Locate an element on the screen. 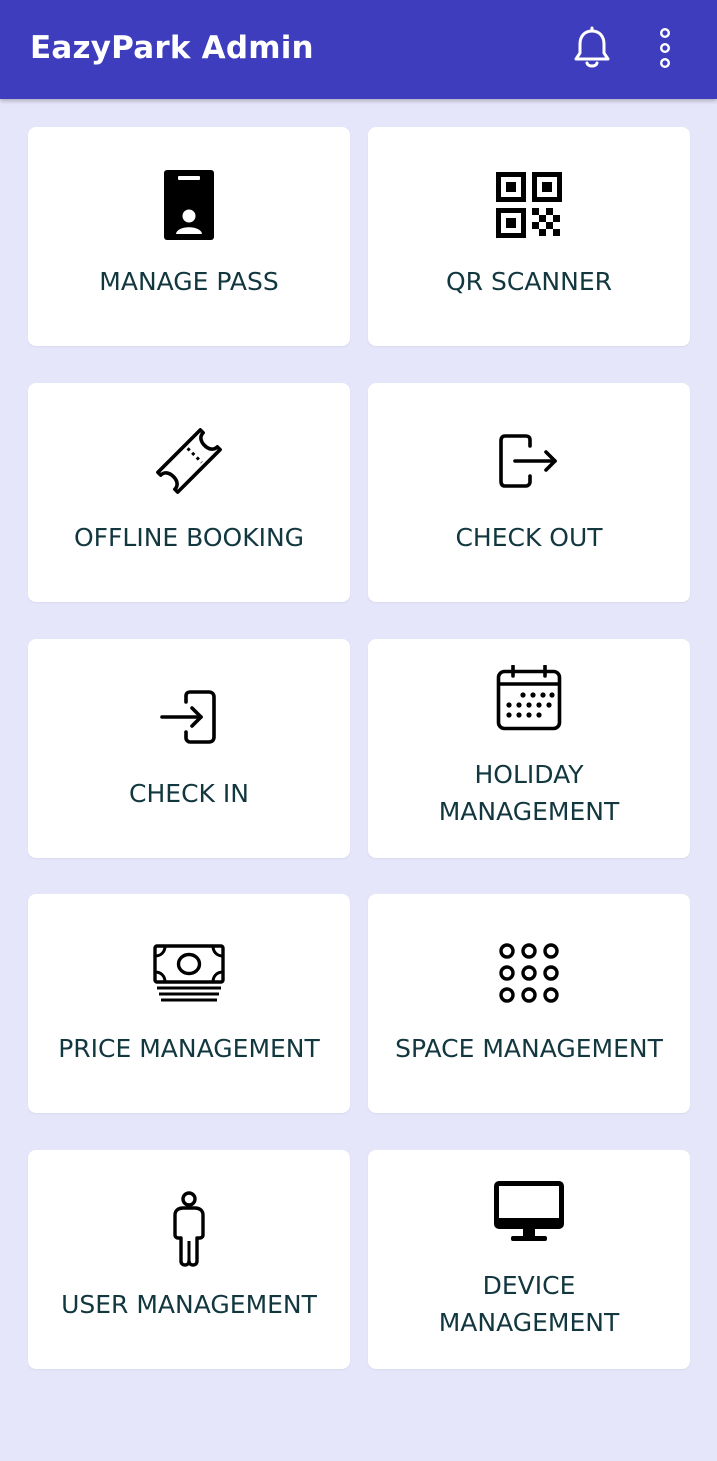  tile-label: CHECK OUT is located at coordinates (529, 537).